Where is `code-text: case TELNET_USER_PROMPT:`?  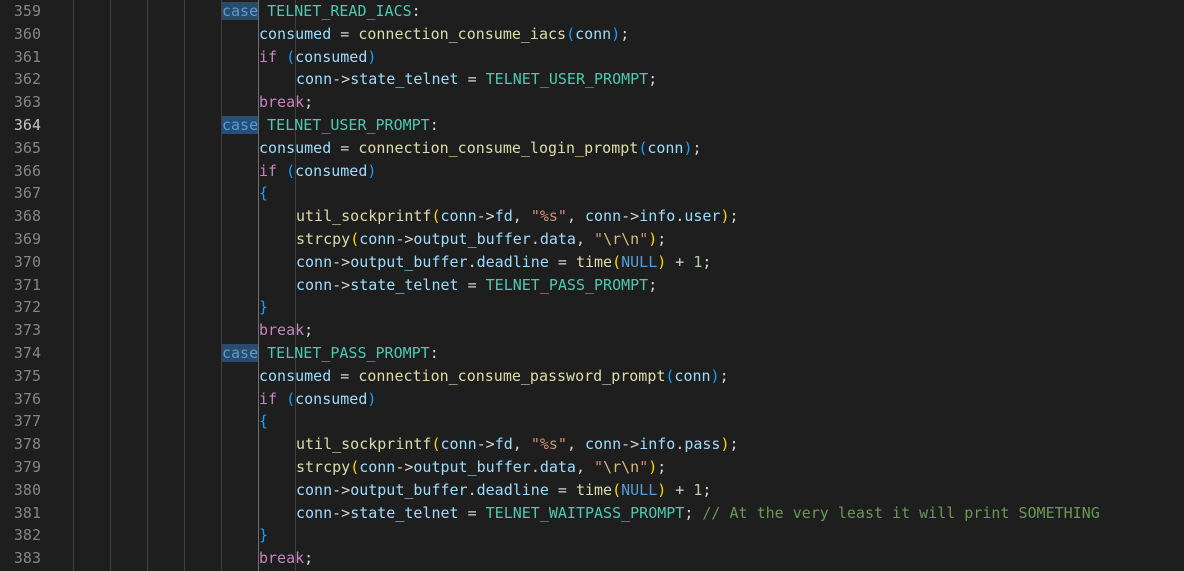 code-text: case TELNET_USER_PROMPT: is located at coordinates (330, 125).